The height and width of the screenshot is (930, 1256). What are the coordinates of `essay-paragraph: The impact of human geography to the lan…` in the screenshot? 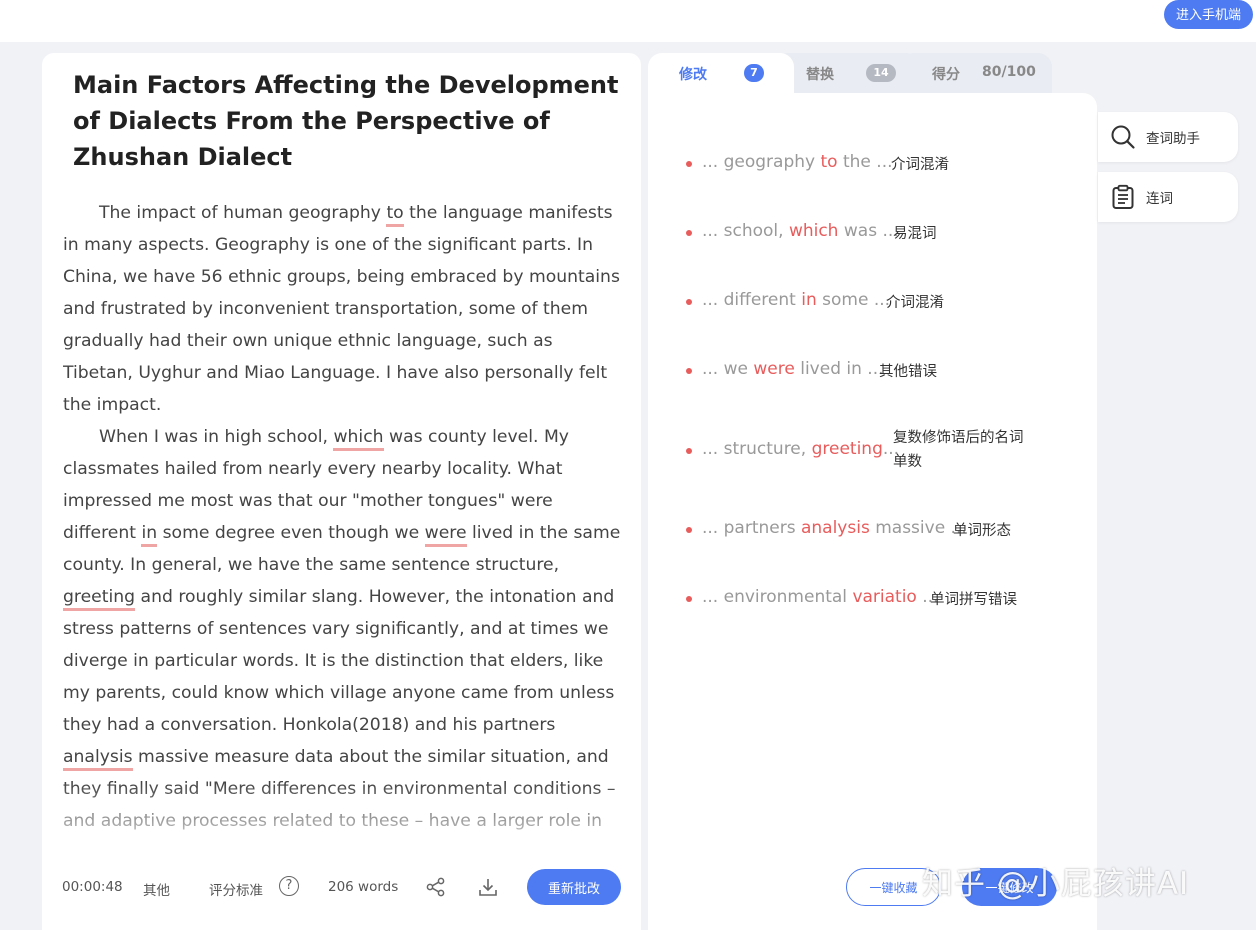 It's located at (341, 309).